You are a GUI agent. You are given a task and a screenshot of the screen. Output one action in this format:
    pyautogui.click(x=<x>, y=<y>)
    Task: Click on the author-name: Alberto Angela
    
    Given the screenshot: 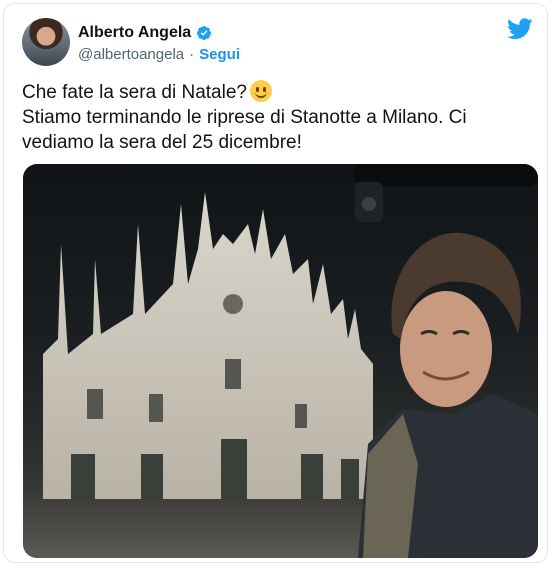 What is the action you would take?
    pyautogui.click(x=134, y=33)
    